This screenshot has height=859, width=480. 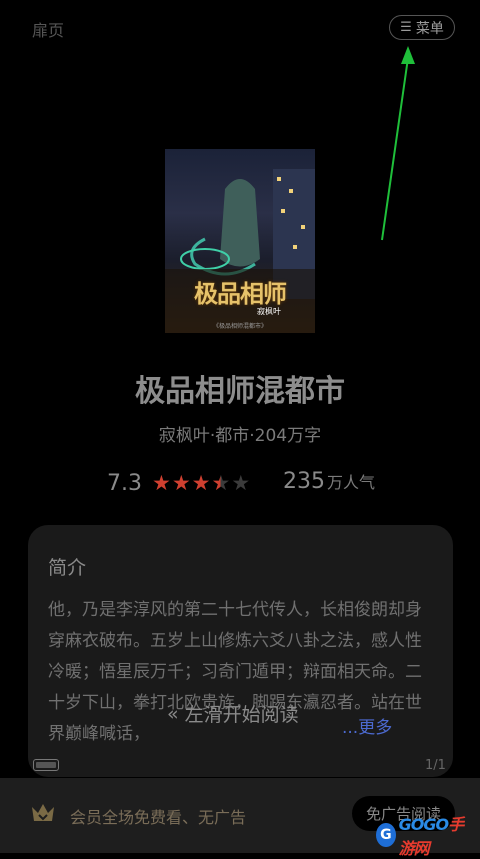 I want to click on fly-page-label: 扉页, so click(x=48, y=30).